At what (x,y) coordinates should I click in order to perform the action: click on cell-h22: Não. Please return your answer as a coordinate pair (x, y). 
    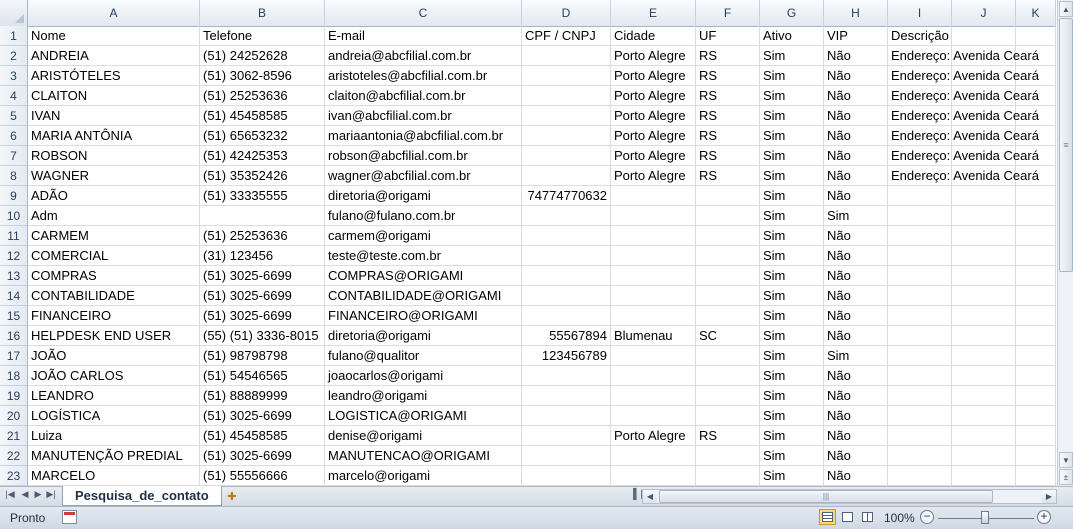
    Looking at the image, I should click on (856, 456).